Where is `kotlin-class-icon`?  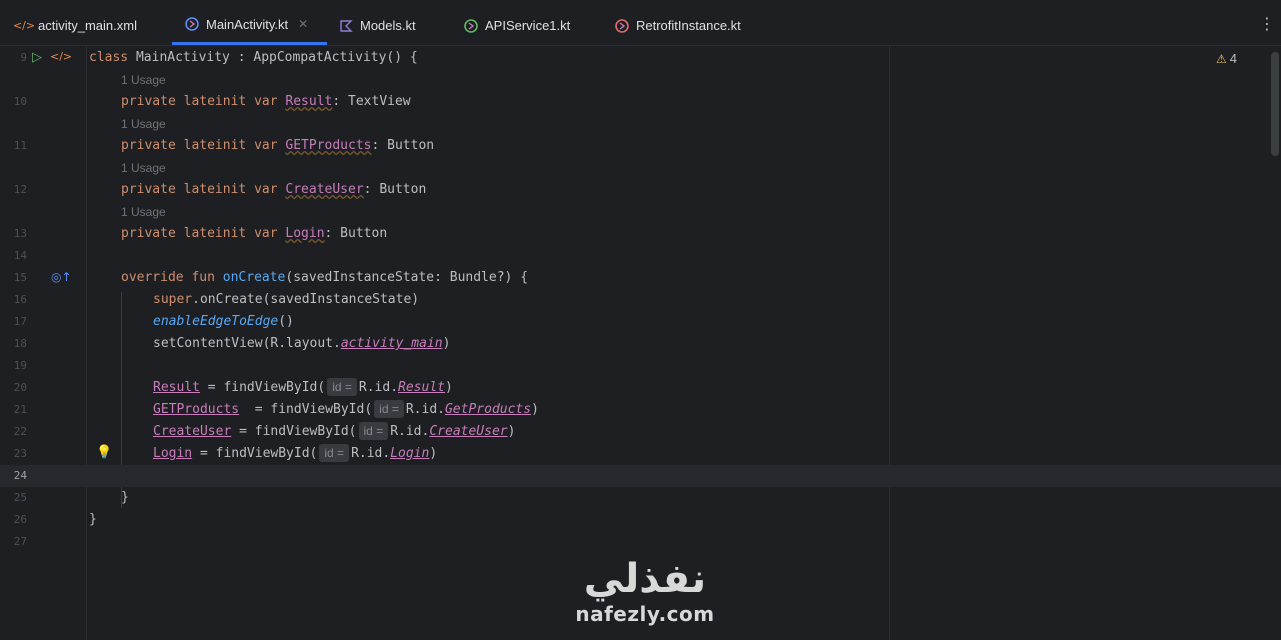 kotlin-class-icon is located at coordinates (192, 24).